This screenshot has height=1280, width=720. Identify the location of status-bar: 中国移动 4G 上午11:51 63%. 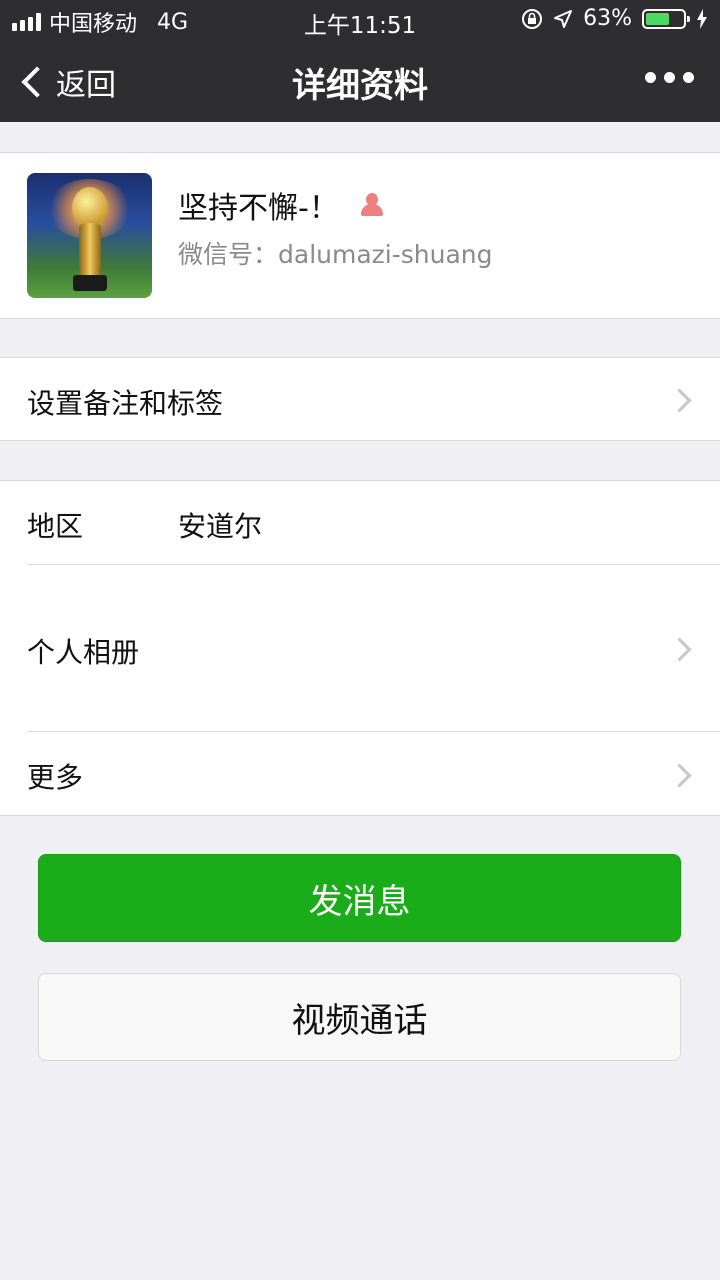
(360, 20).